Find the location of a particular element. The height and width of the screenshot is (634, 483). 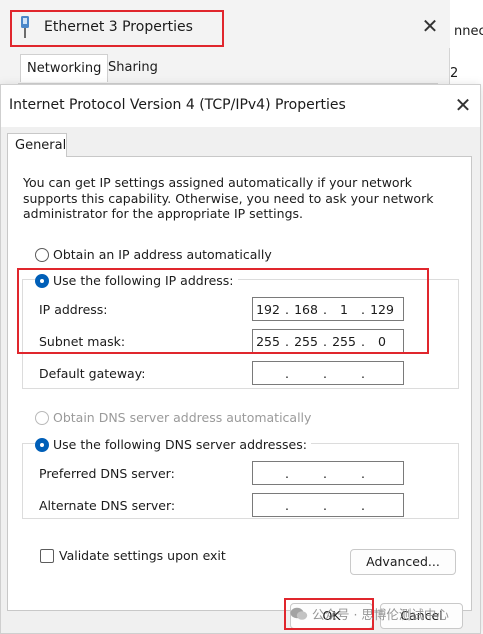

ip-octet-4: 129 is located at coordinates (382, 309).